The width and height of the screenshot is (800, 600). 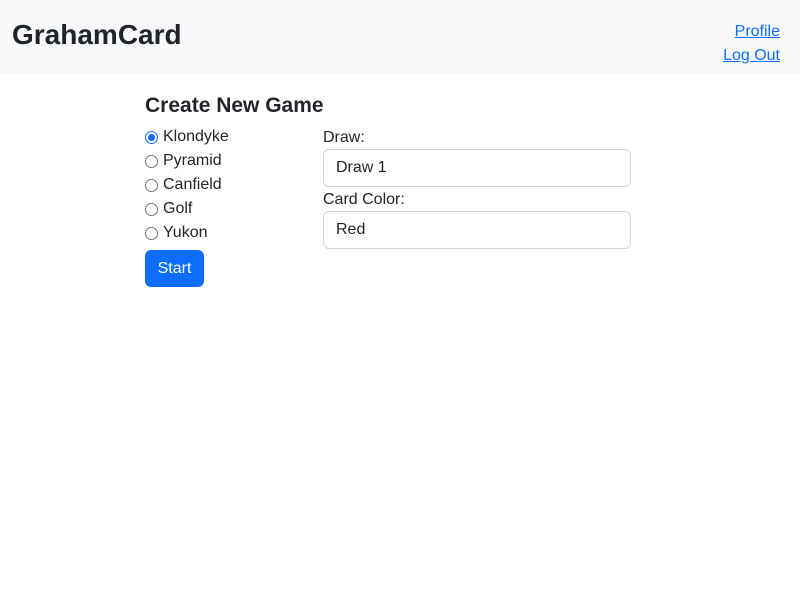 I want to click on game-option-klondyke: Klondyke, so click(x=187, y=137).